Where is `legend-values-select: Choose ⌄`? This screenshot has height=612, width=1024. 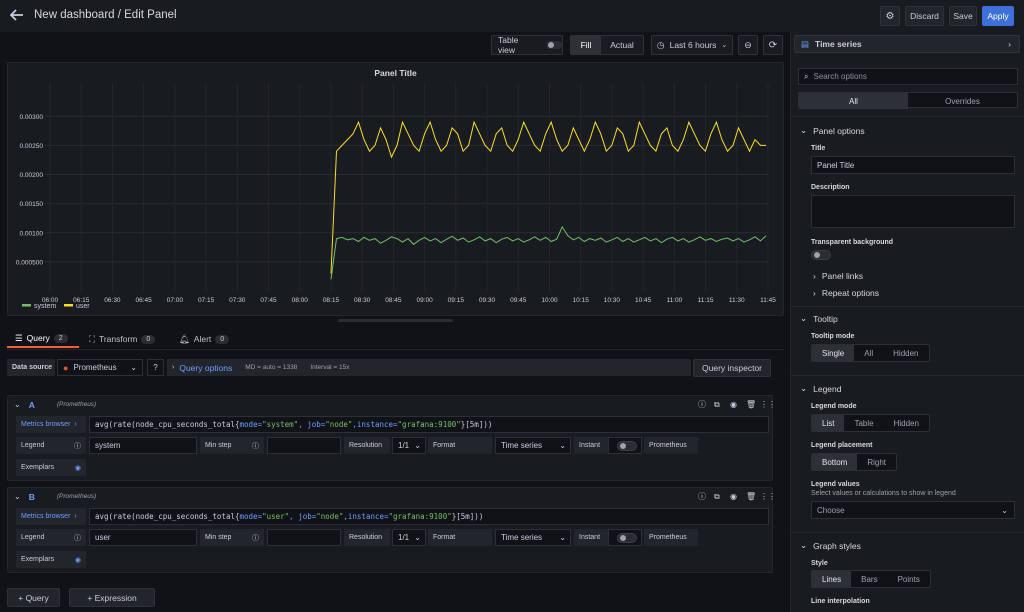
legend-values-select: Choose ⌄ is located at coordinates (913, 510).